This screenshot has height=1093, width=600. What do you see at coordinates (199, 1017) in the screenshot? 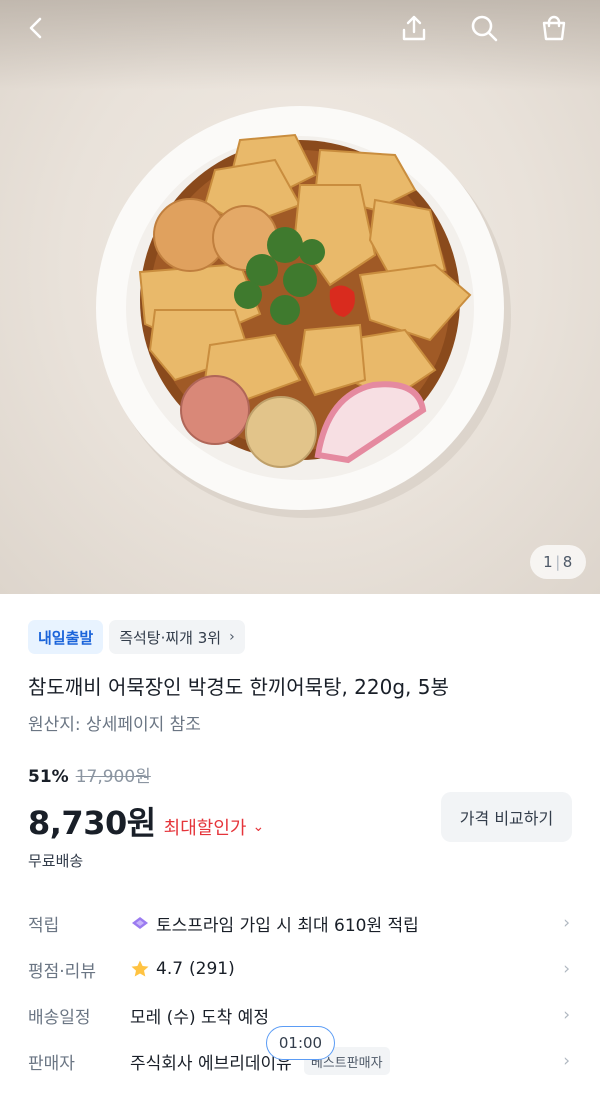
I see `delivery-value: 모레 (수) 도착 예정` at bounding box center [199, 1017].